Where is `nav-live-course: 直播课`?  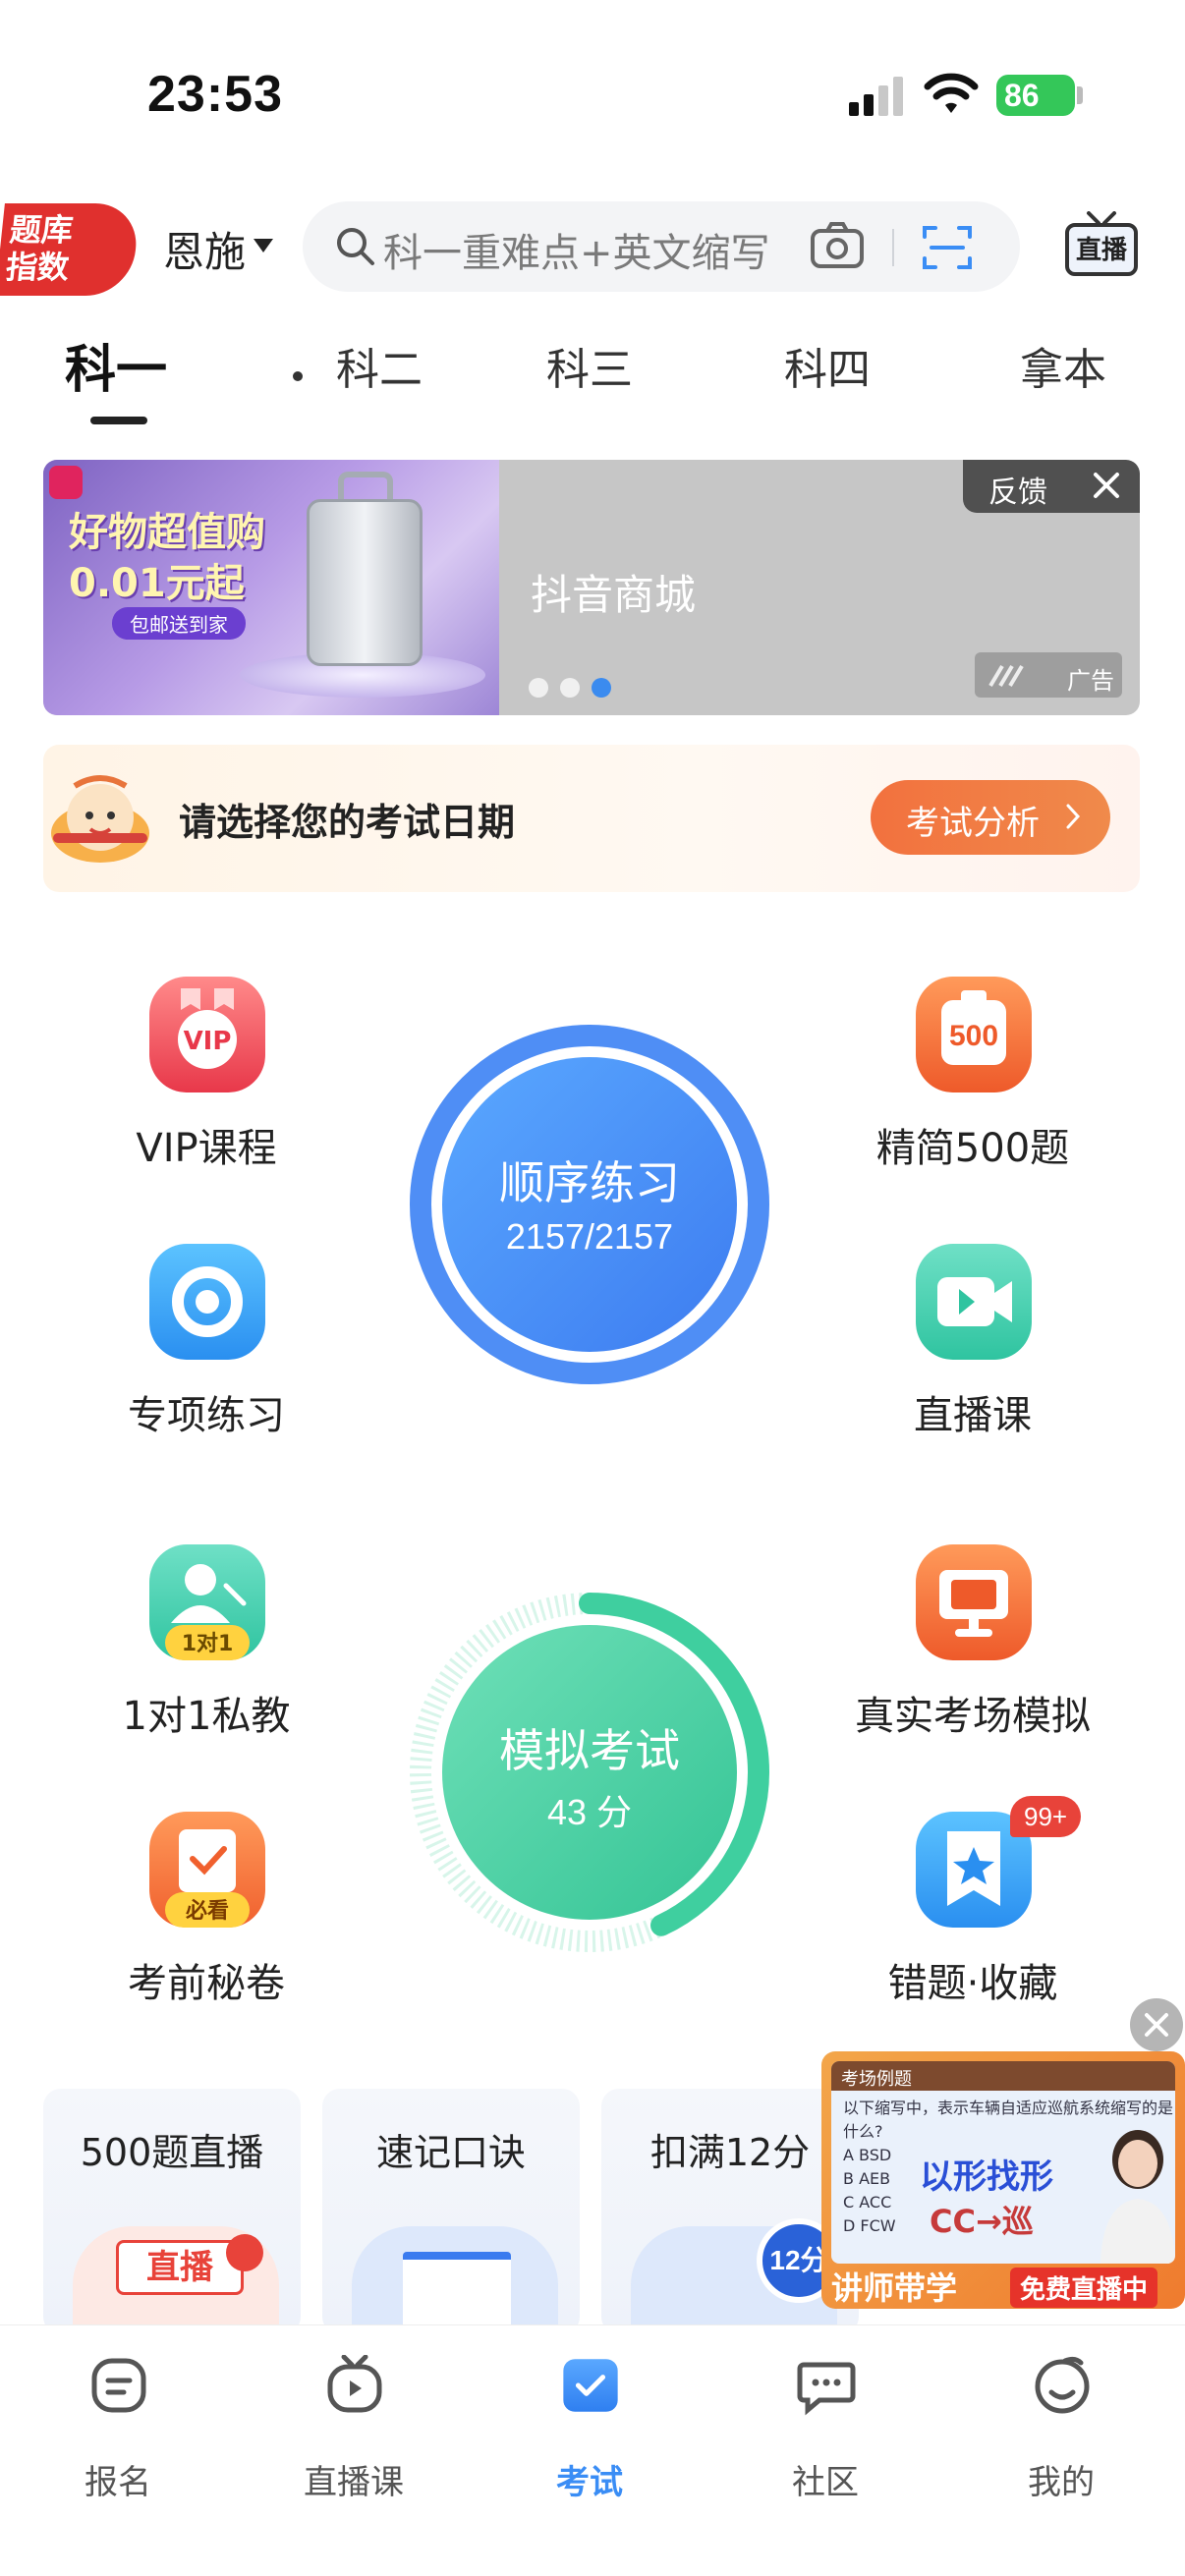
nav-live-course: 直播课 is located at coordinates (353, 2428).